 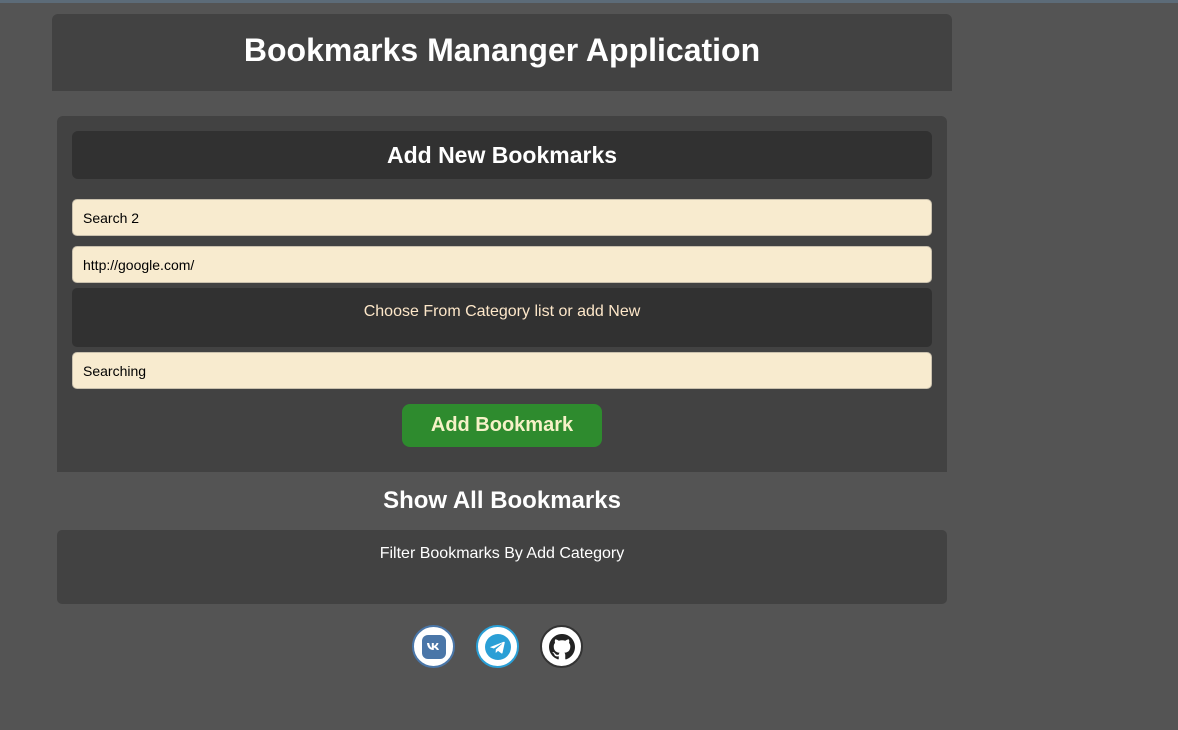 I want to click on social-links, so click(x=497, y=646).